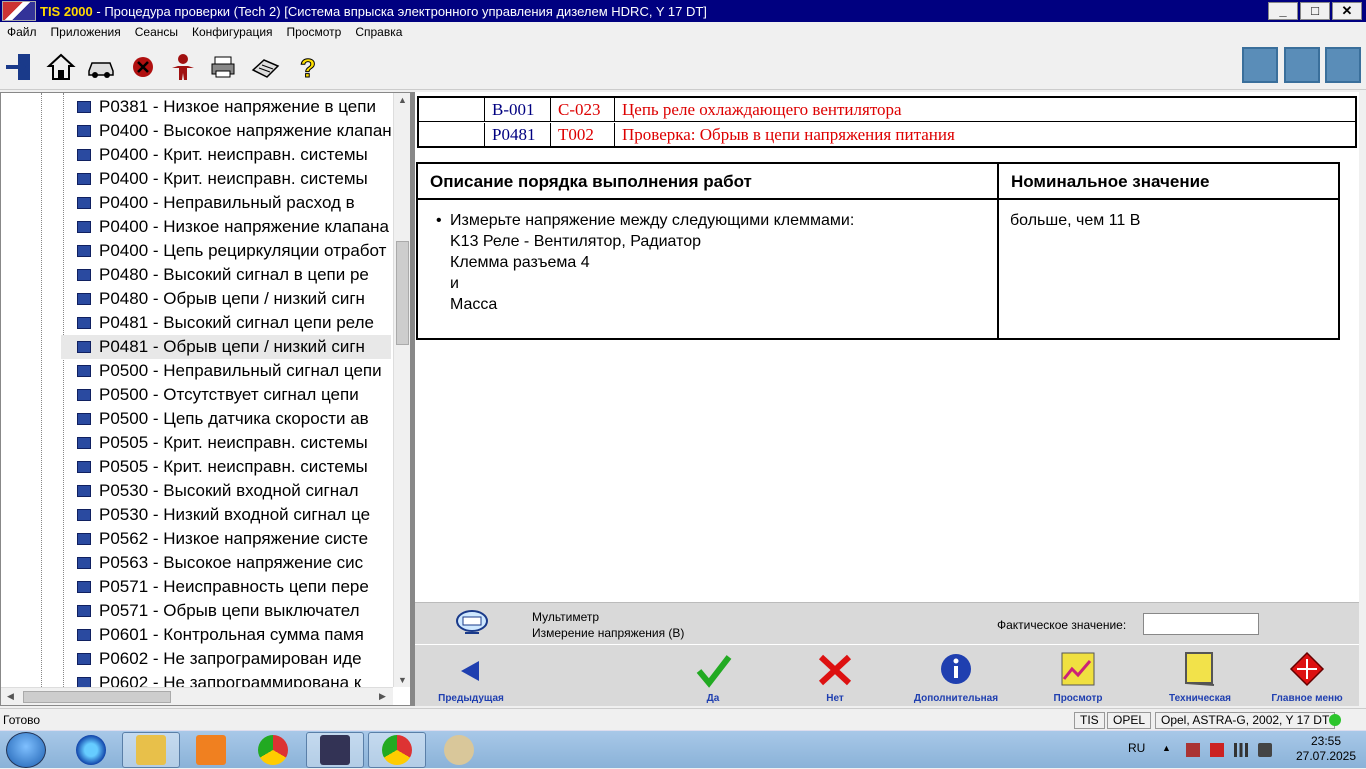  Describe the element at coordinates (226, 491) in the screenshot. I see `tree-item: P0530 - Высокий входной сигнал` at that location.